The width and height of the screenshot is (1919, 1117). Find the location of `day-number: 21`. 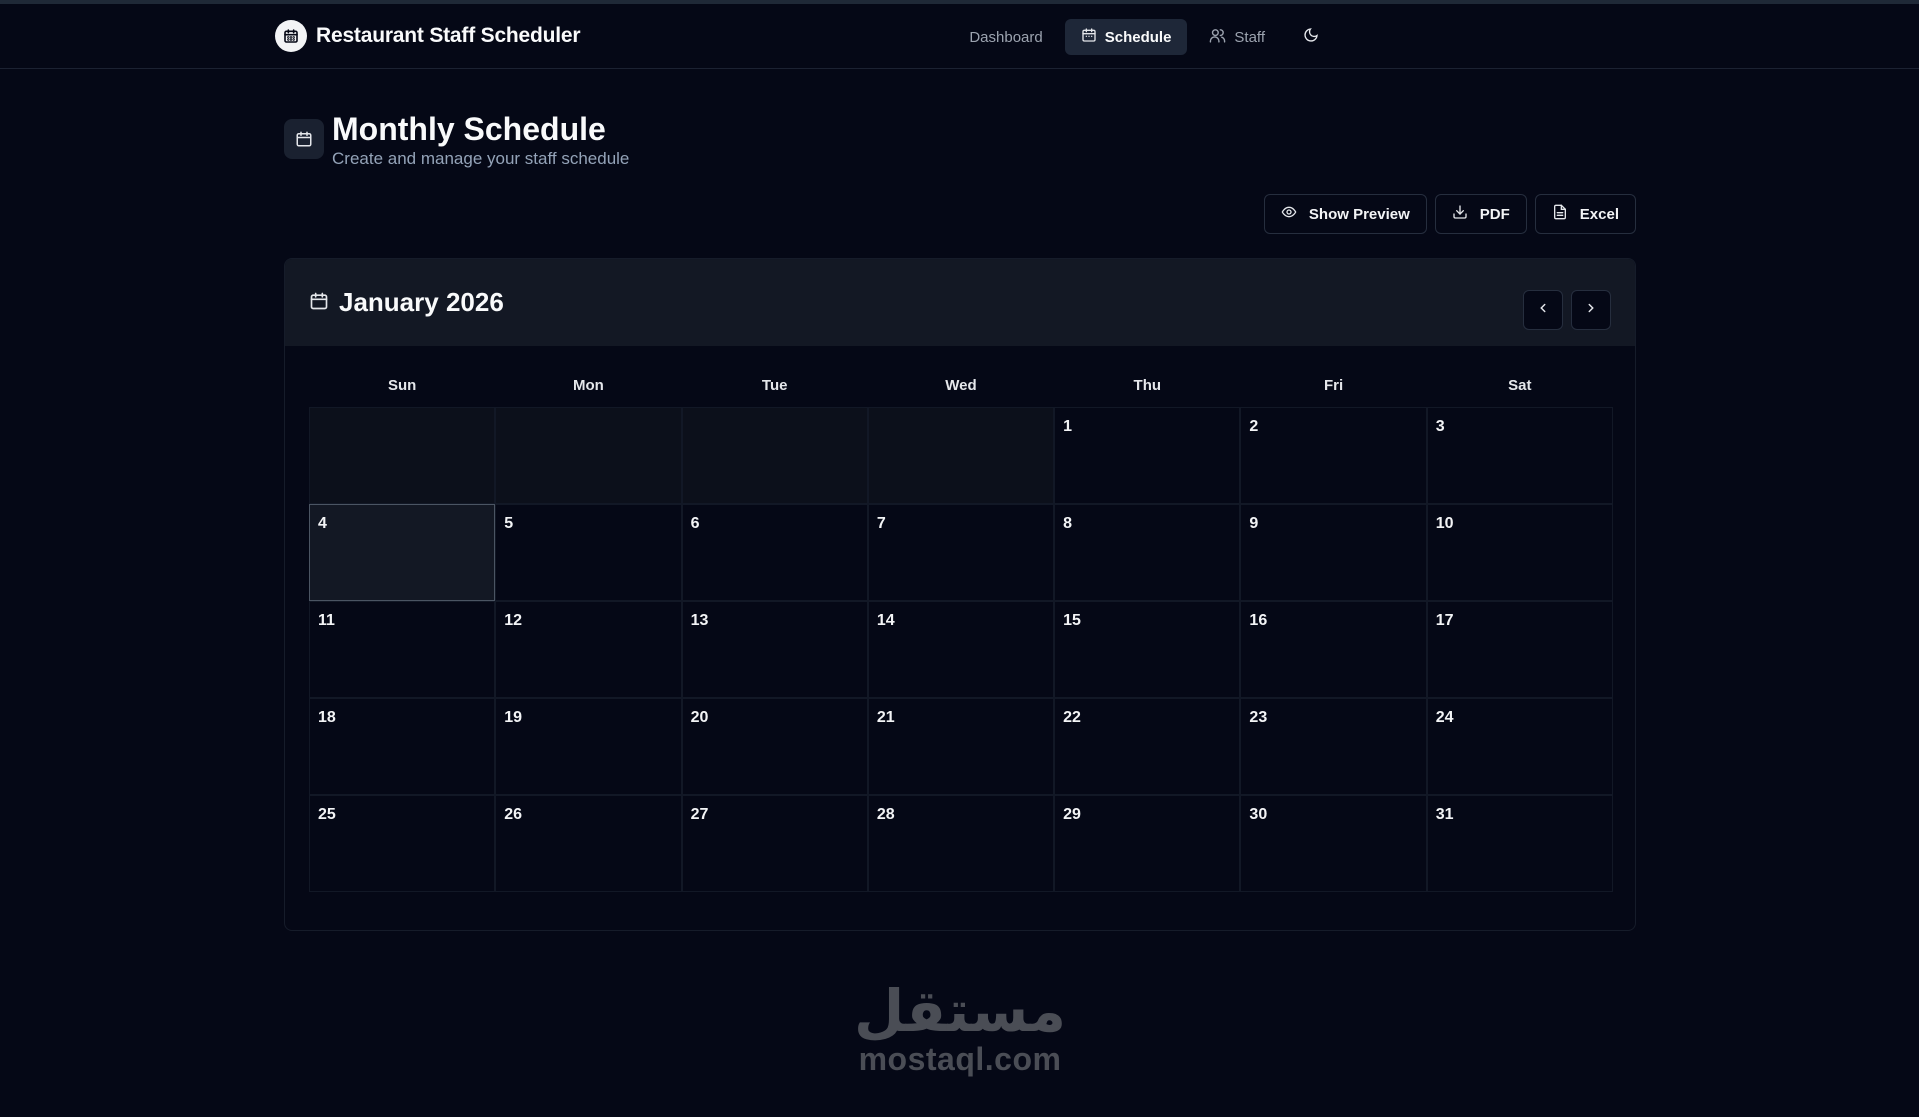

day-number: 21 is located at coordinates (885, 717).